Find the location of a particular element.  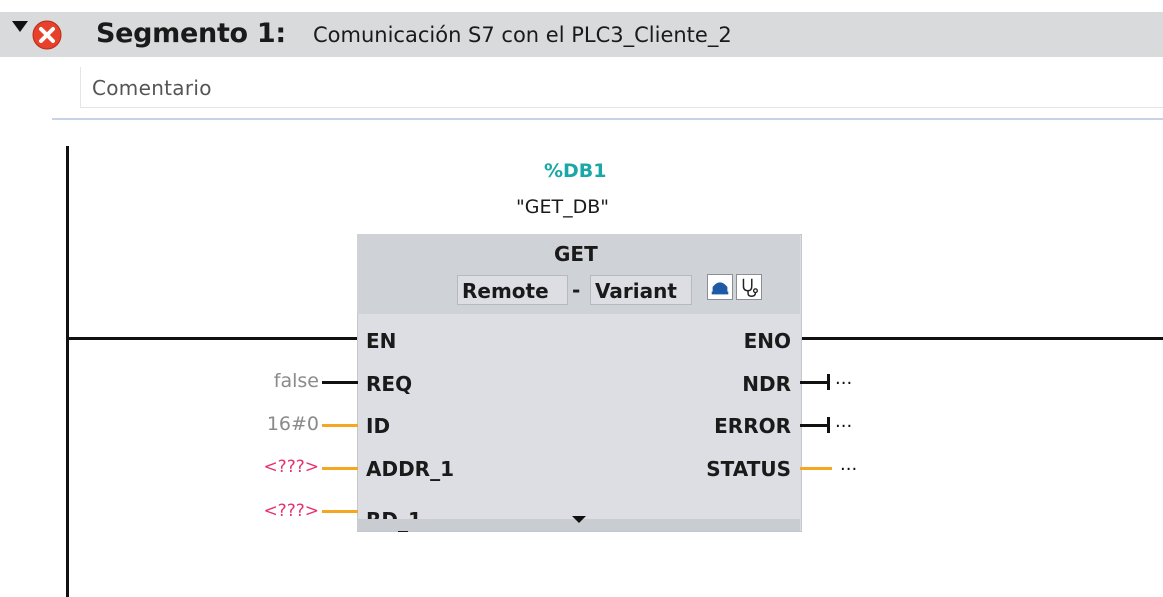

expand-pins-icon is located at coordinates (579, 519).